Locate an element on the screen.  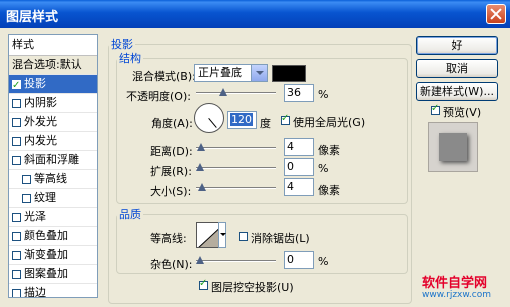
angle-unit: 度 is located at coordinates (265, 123).